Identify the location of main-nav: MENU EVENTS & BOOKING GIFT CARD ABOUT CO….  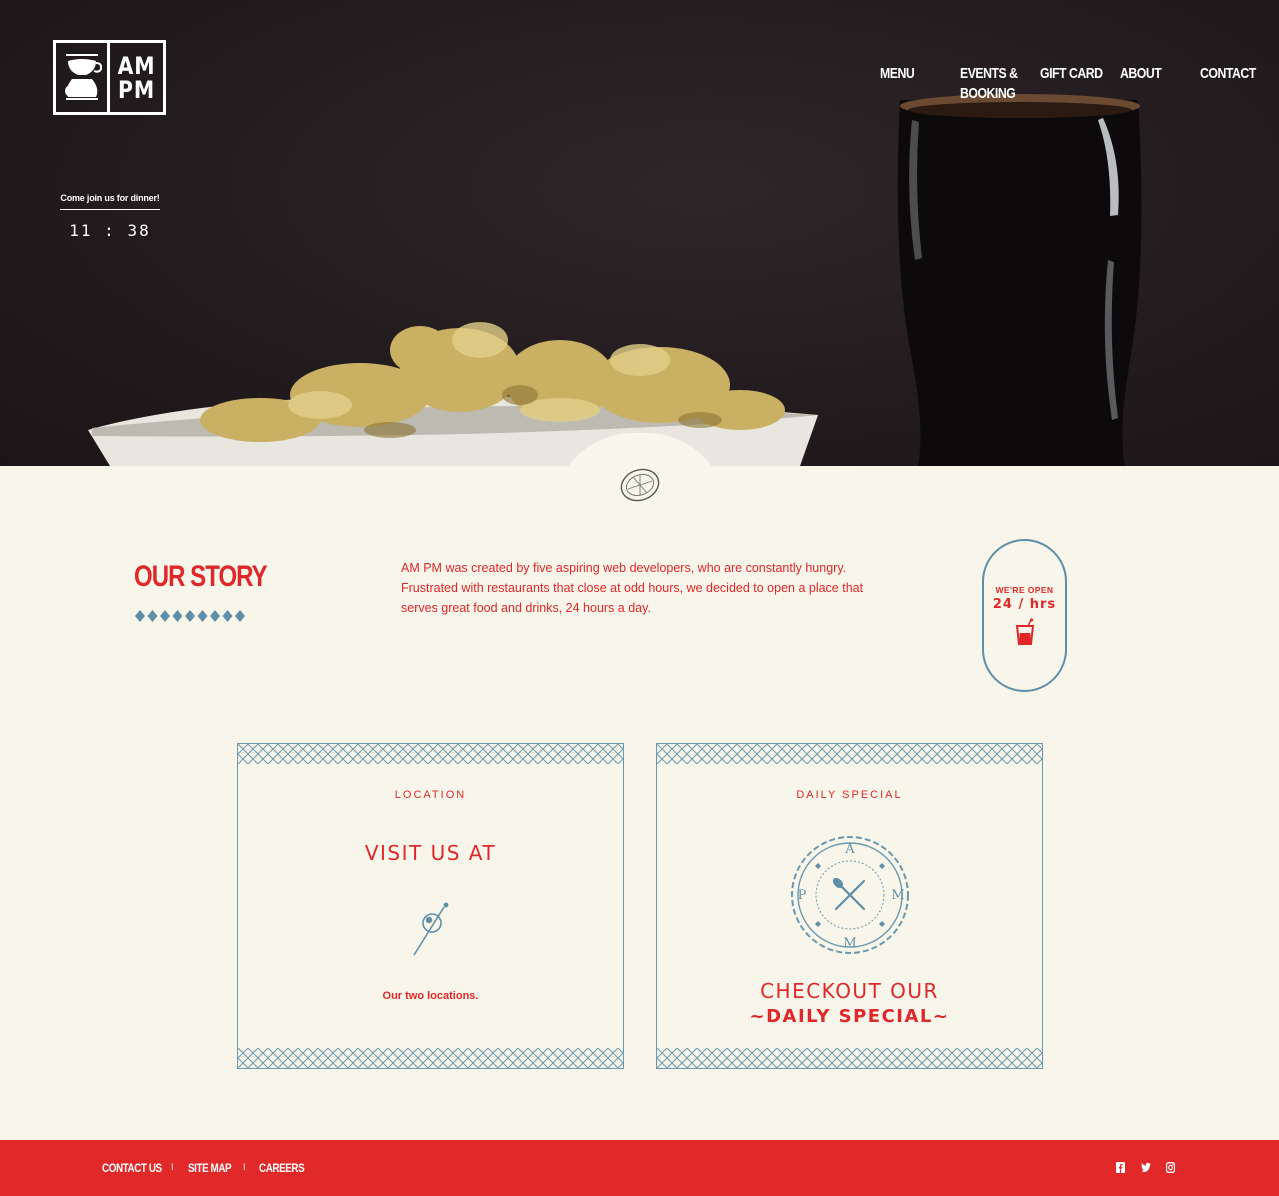
(639, 84).